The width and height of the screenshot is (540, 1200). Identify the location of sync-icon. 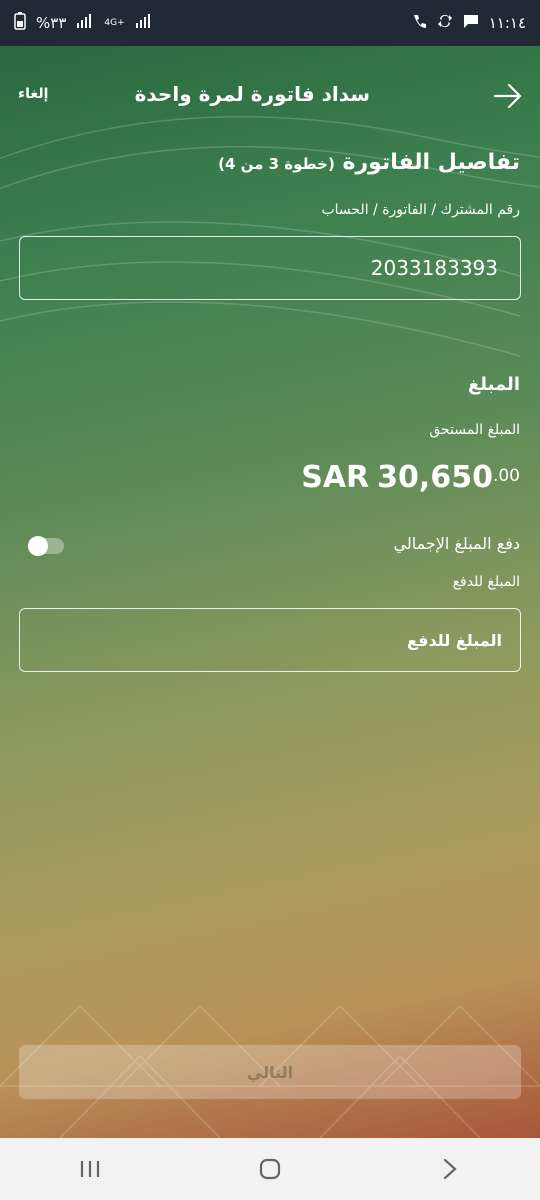
(445, 23).